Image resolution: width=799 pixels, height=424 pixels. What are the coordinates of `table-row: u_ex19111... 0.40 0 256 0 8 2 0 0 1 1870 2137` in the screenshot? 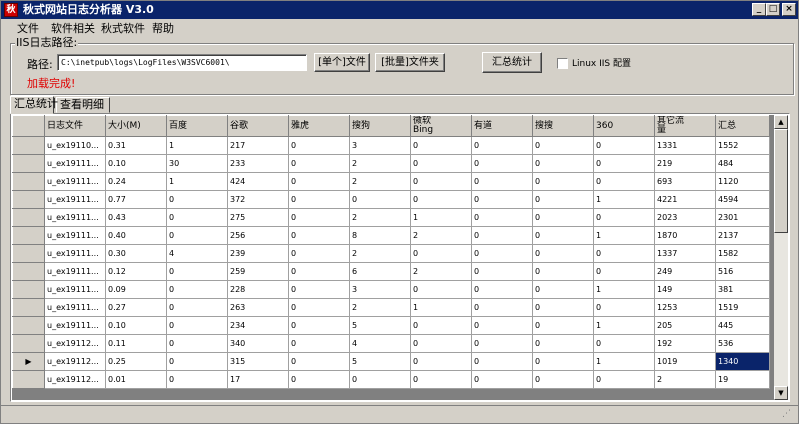 It's located at (391, 235).